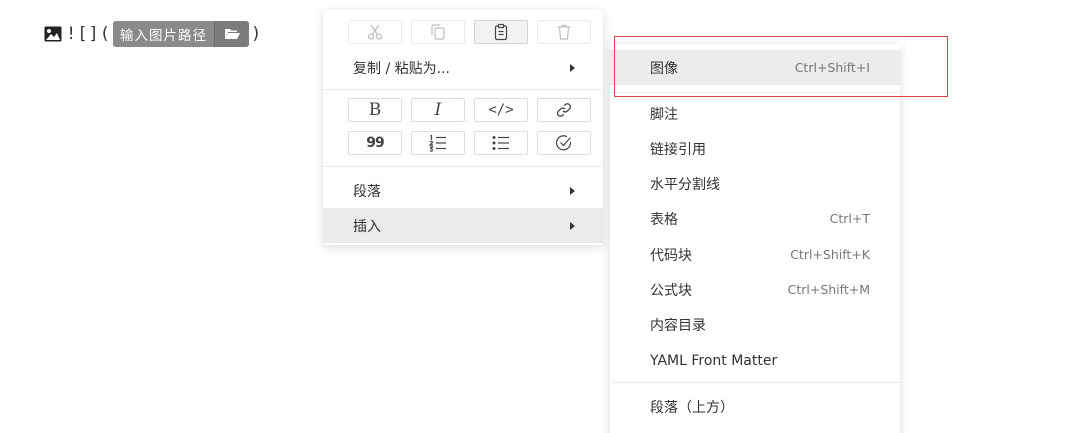 The width and height of the screenshot is (1068, 433). Describe the element at coordinates (755, 324) in the screenshot. I see `submenu-item-toc: 内容目录` at that location.